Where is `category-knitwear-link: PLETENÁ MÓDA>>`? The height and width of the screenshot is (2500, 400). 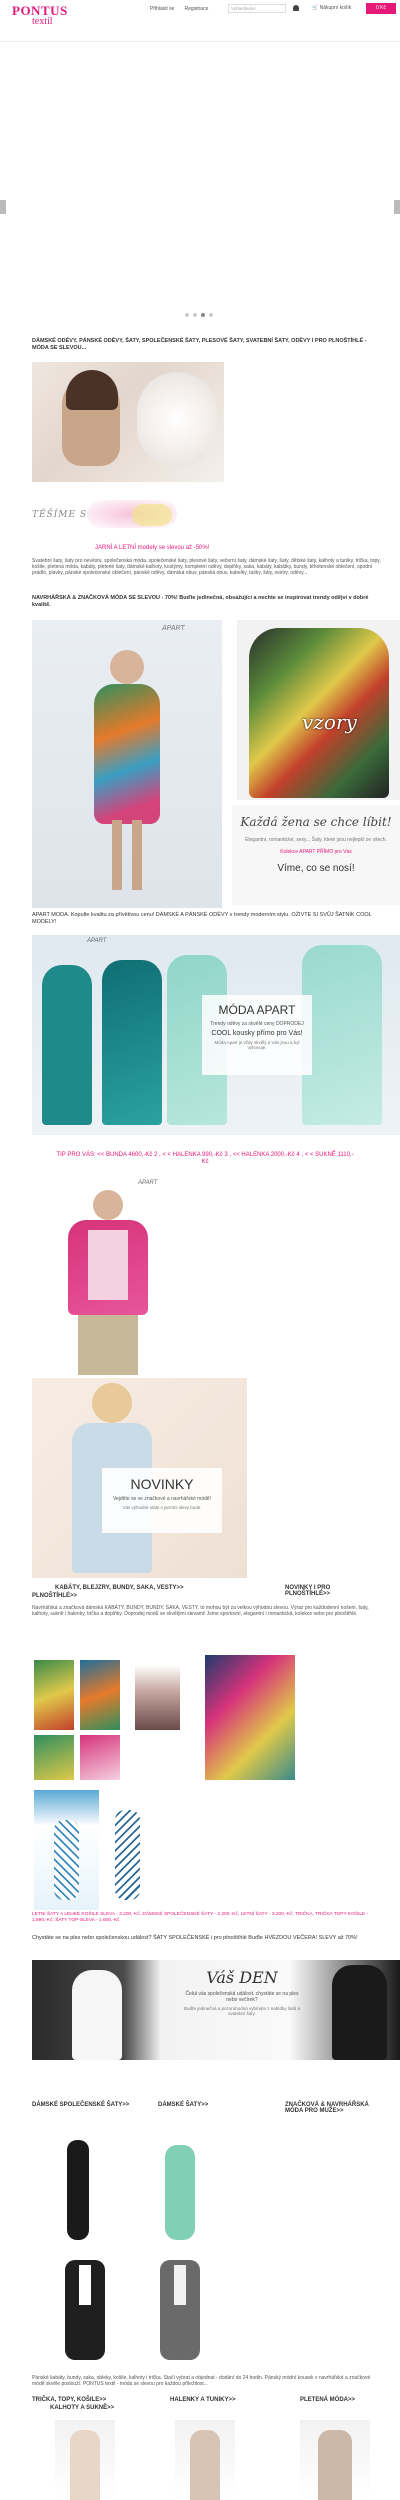
category-knitwear-link: PLETENÁ MÓDA>> is located at coordinates (345, 2400).